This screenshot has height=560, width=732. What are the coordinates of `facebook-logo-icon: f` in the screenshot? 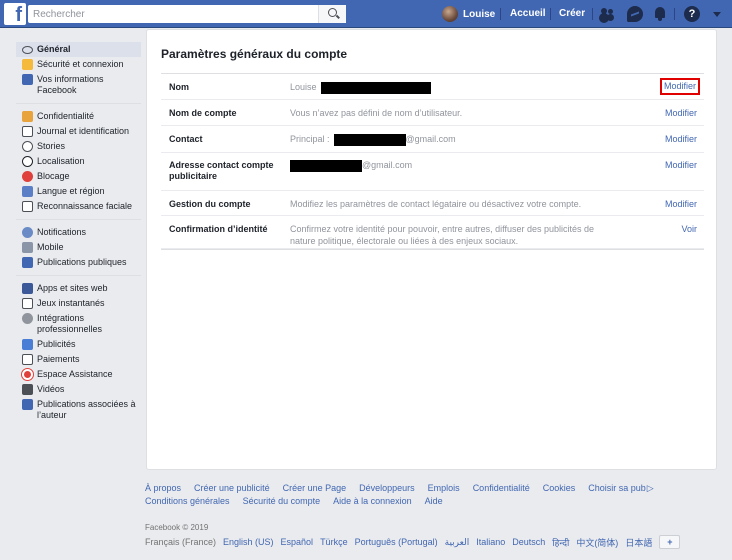 It's located at (15, 14).